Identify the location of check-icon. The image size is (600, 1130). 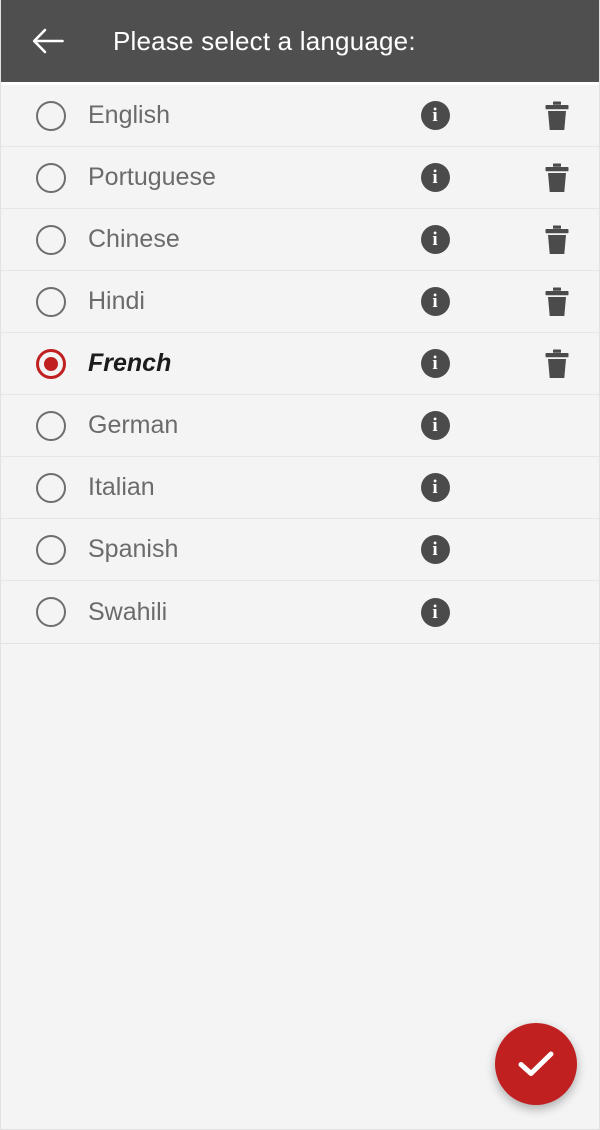
(536, 1063).